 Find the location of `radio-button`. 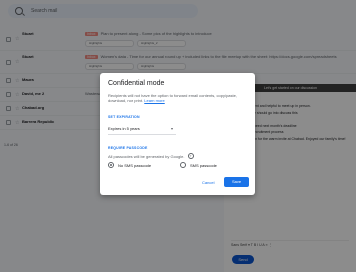

radio-button is located at coordinates (183, 165).